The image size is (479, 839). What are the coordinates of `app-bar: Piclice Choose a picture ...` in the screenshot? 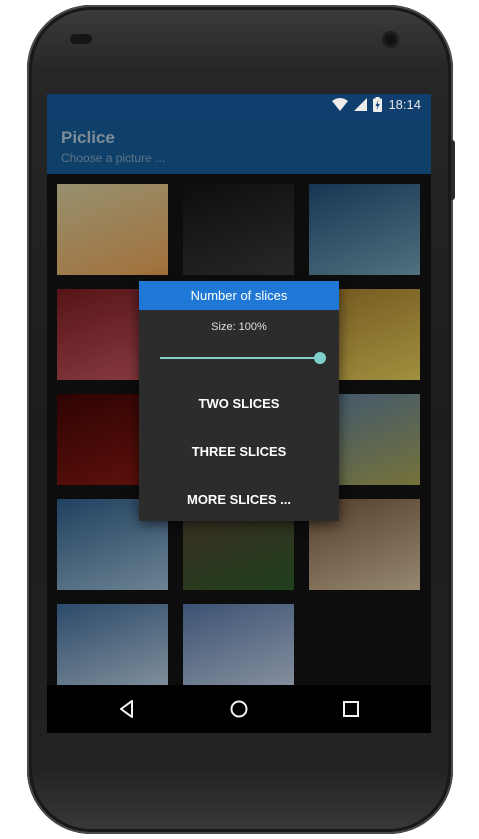 It's located at (239, 146).